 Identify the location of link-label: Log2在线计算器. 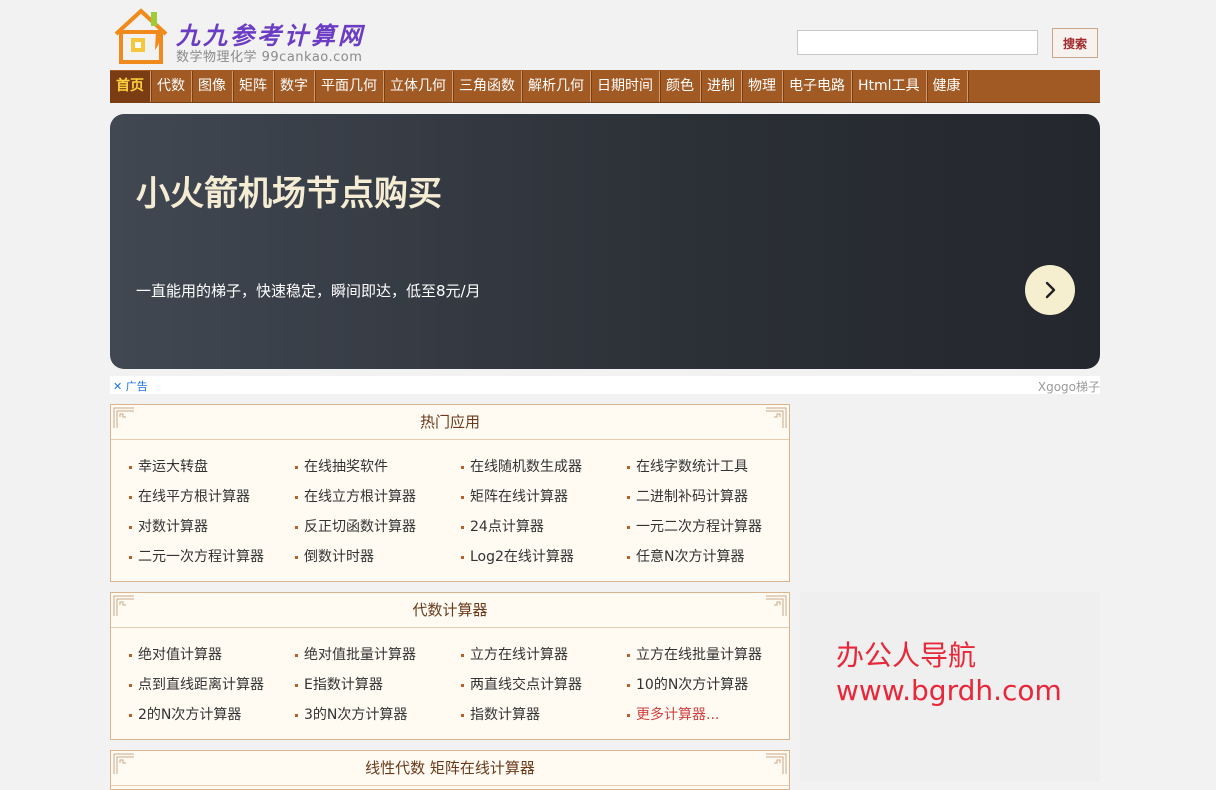
(522, 557).